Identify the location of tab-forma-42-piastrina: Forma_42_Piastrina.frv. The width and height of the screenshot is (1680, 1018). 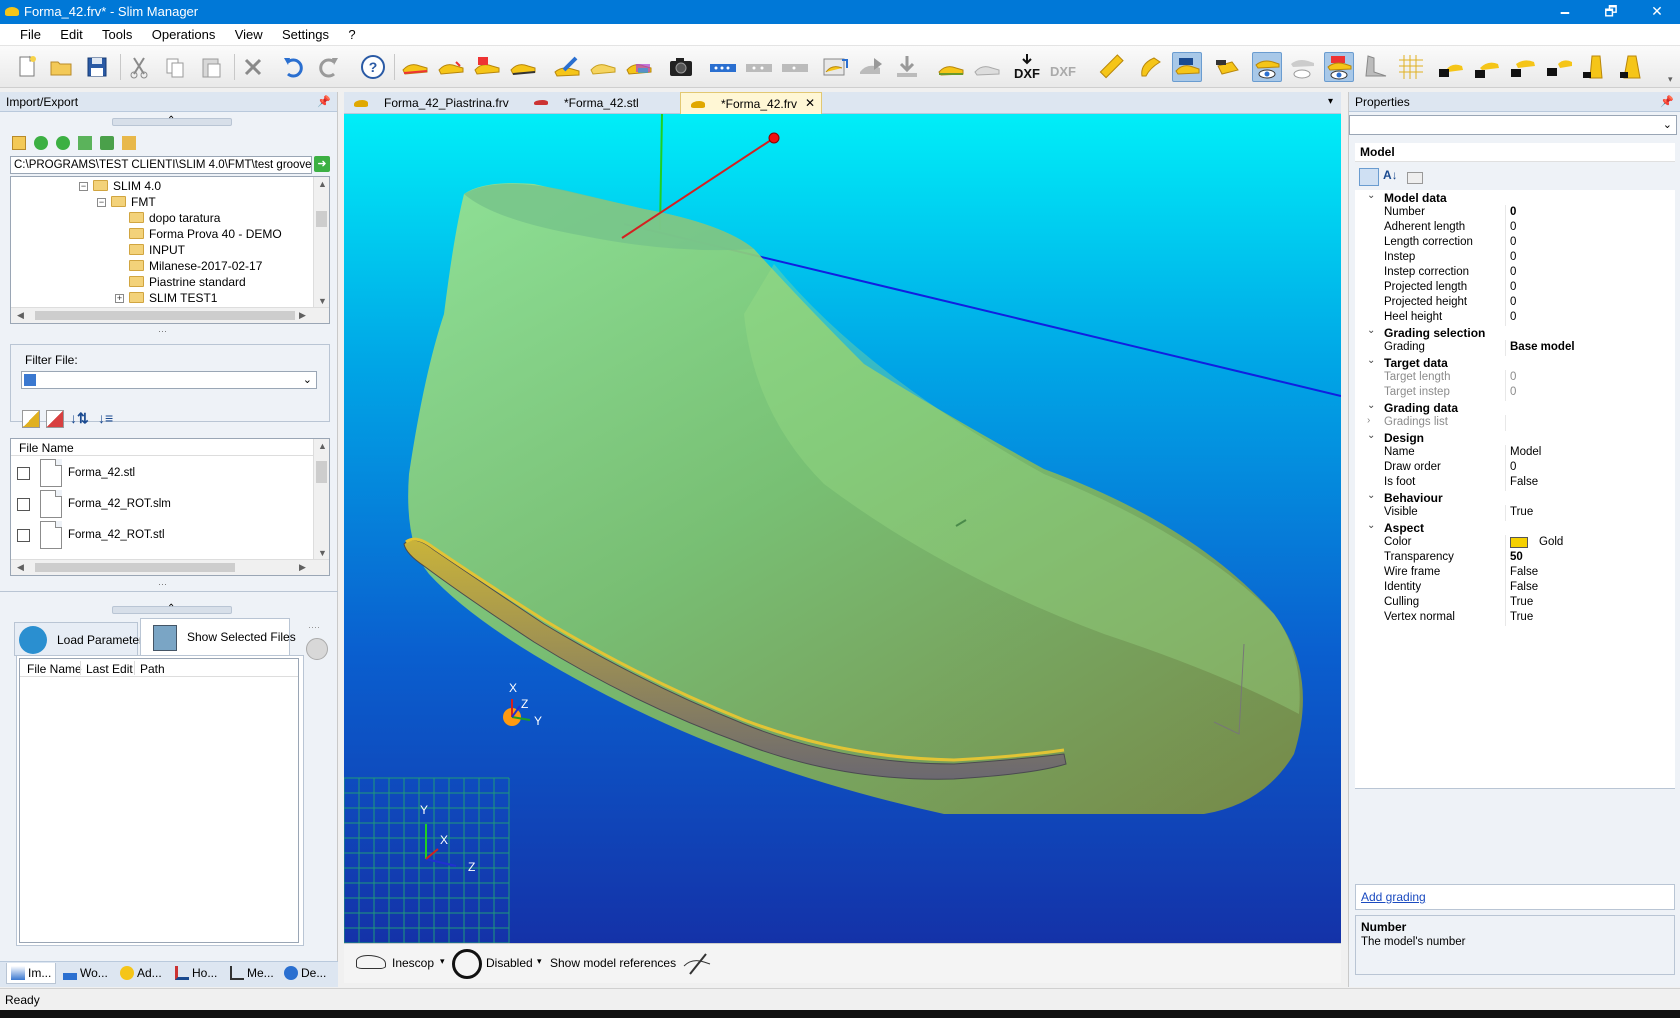
(433, 103).